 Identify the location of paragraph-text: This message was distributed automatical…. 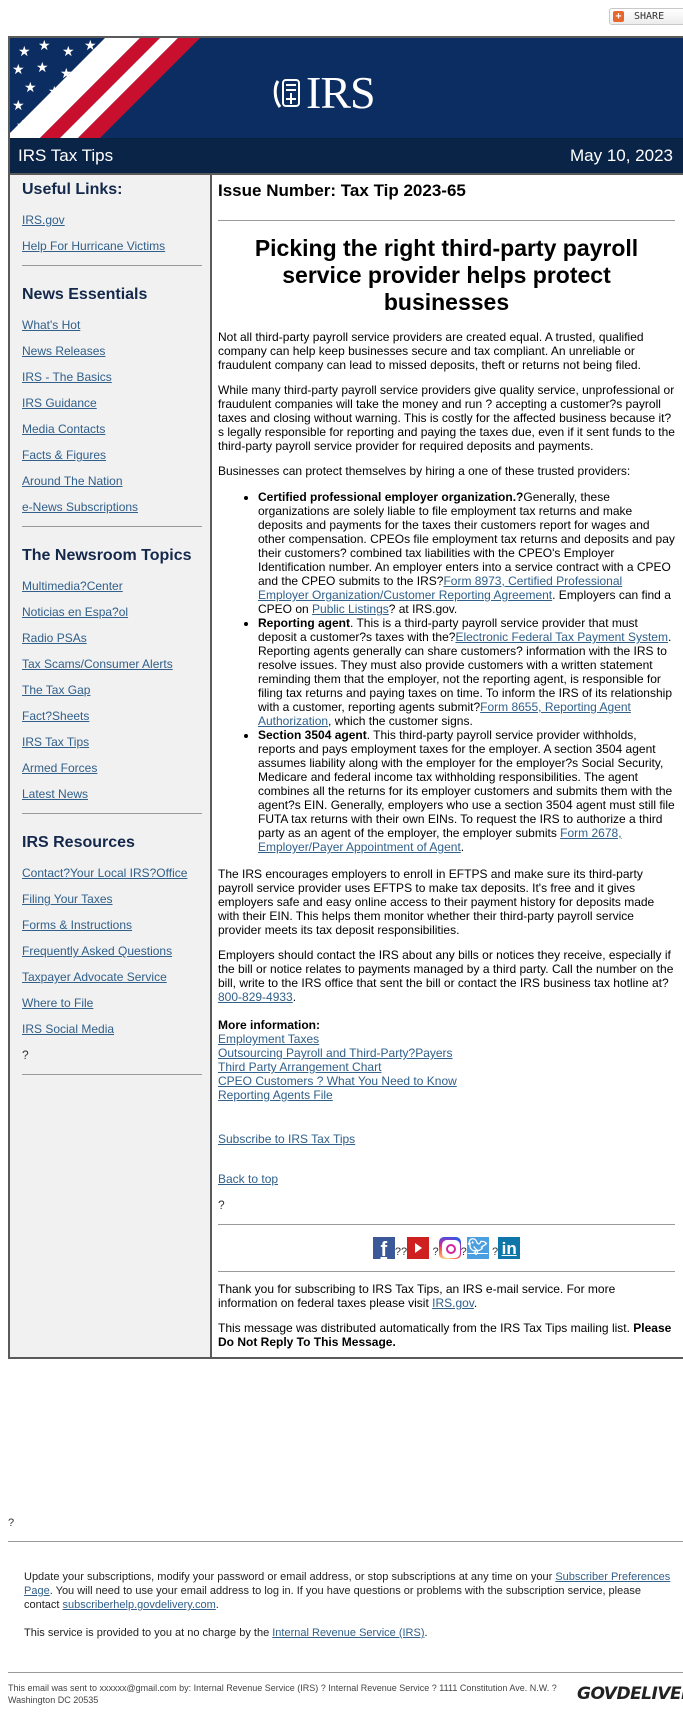
(426, 1328).